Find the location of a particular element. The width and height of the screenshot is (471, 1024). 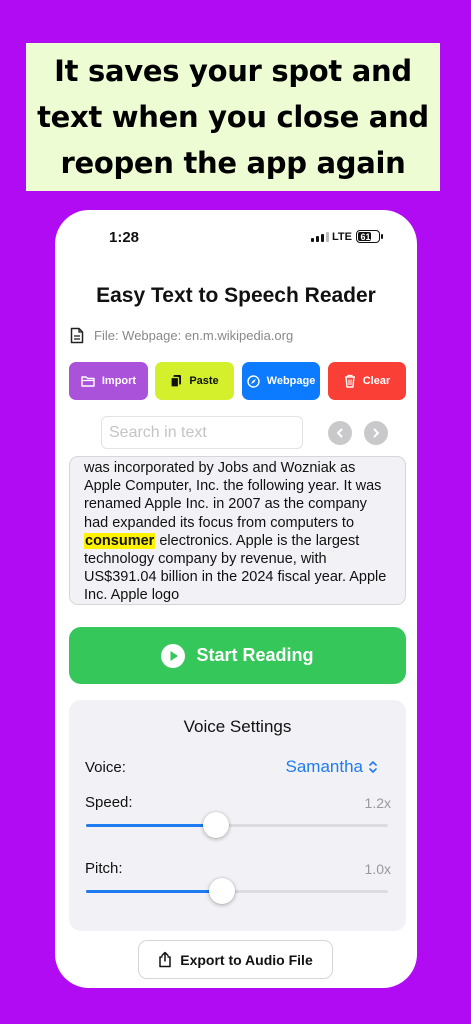

import-button: Import is located at coordinates (108, 381).